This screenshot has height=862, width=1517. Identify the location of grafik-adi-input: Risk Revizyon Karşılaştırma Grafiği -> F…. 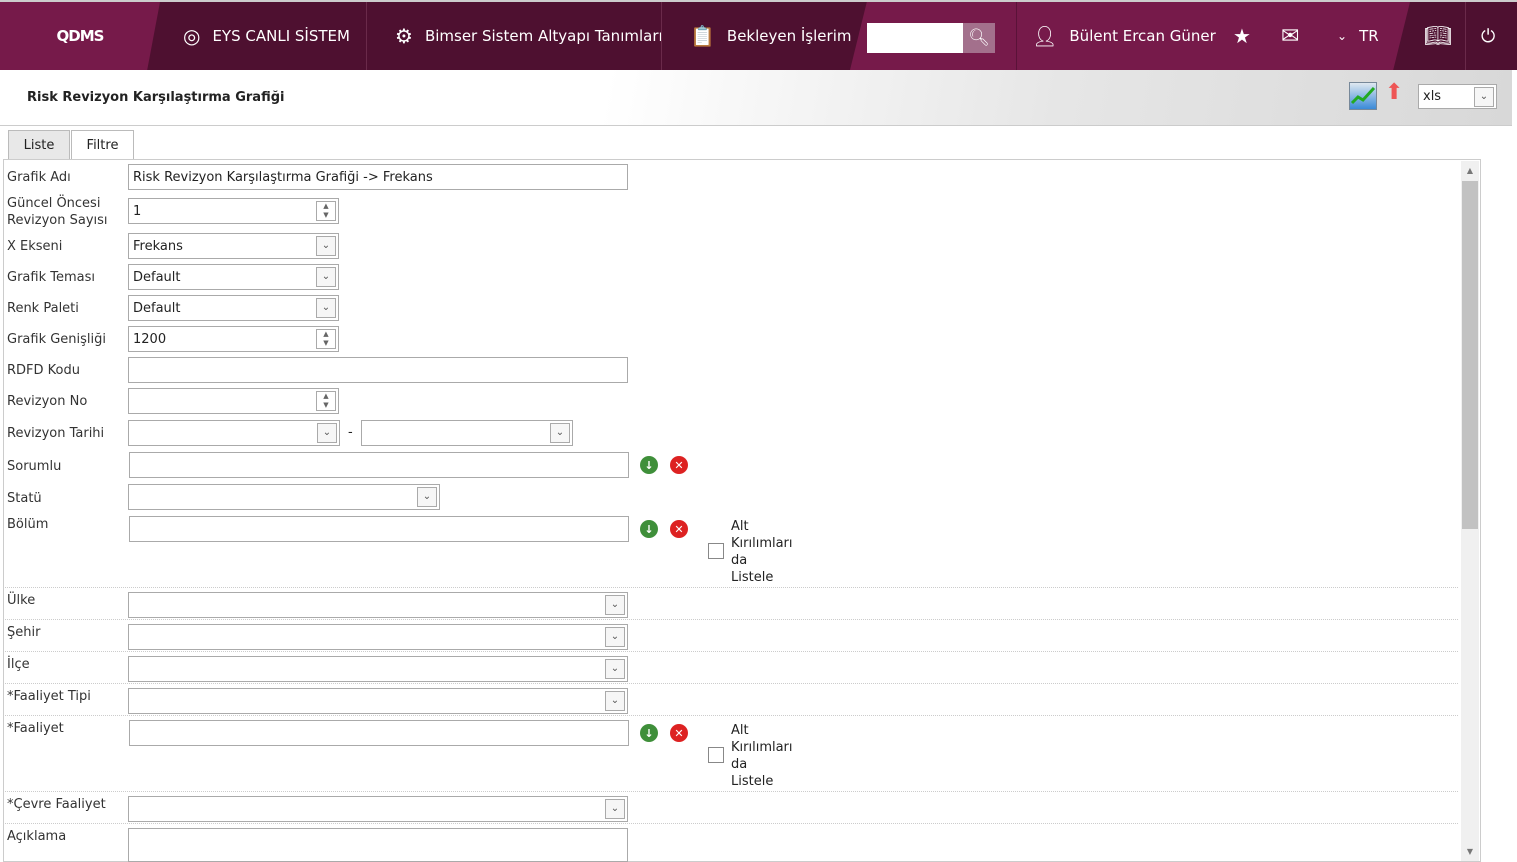
(378, 177).